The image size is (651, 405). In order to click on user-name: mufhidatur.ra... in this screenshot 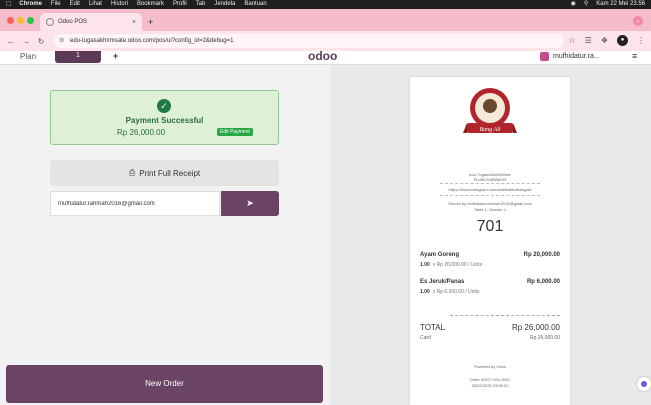, I will do `click(576, 56)`.